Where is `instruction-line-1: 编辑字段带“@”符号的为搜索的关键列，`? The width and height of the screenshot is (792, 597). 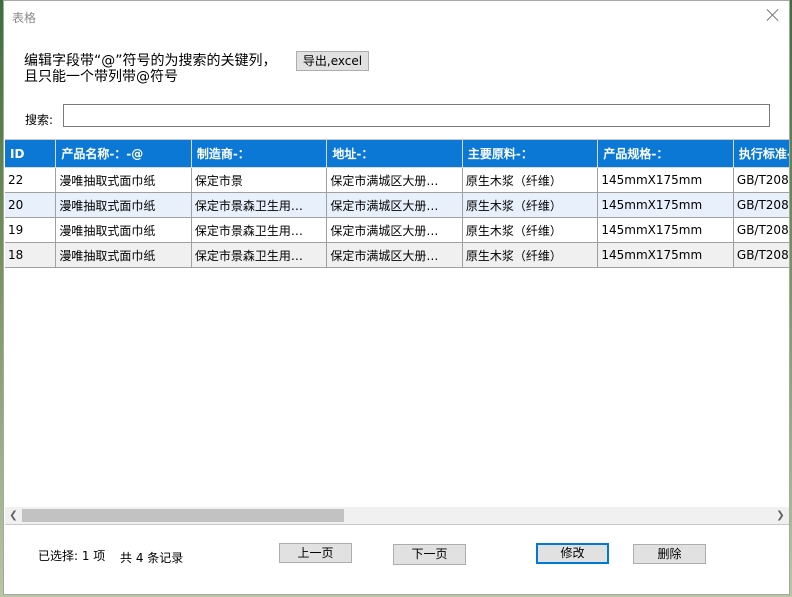 instruction-line-1: 编辑字段带“@”符号的为搜索的关键列， is located at coordinates (150, 61).